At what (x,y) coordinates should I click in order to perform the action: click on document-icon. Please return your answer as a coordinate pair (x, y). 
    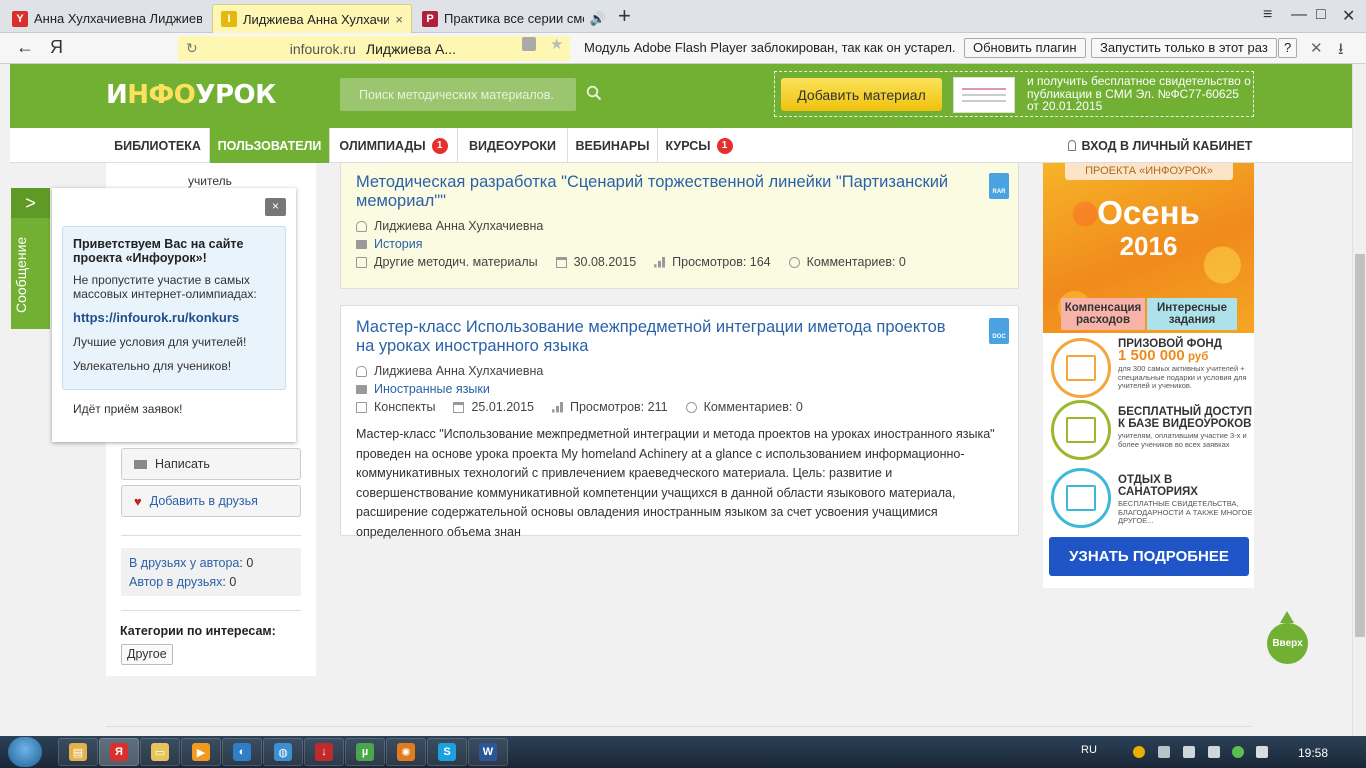
    Looking at the image, I should click on (361, 262).